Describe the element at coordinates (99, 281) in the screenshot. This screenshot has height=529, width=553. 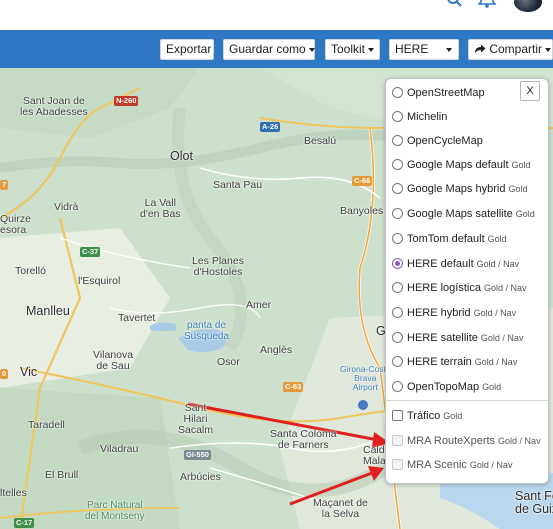
I see `place-label: l'Esquirol` at that location.